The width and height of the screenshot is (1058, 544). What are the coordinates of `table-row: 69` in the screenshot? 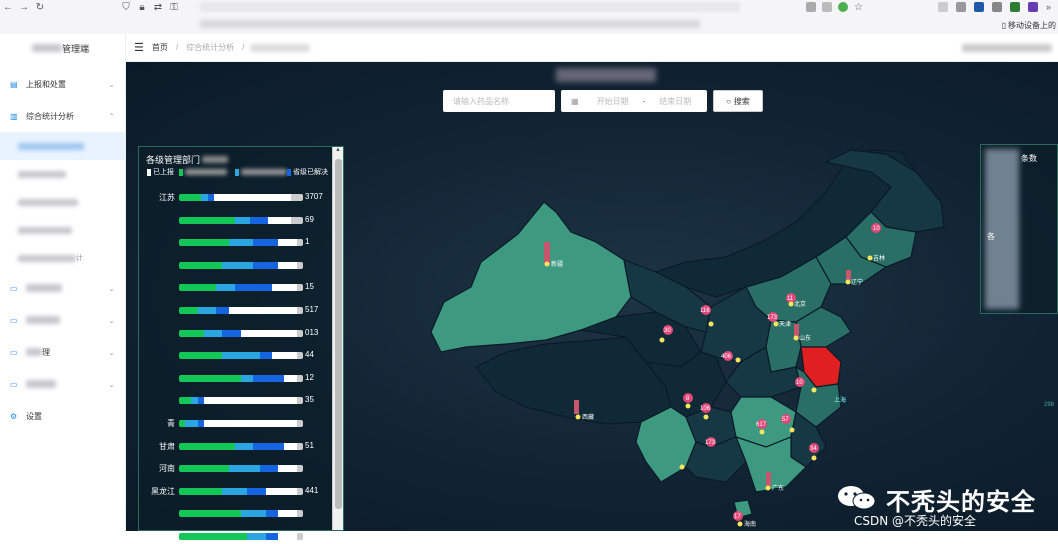 It's located at (238, 221).